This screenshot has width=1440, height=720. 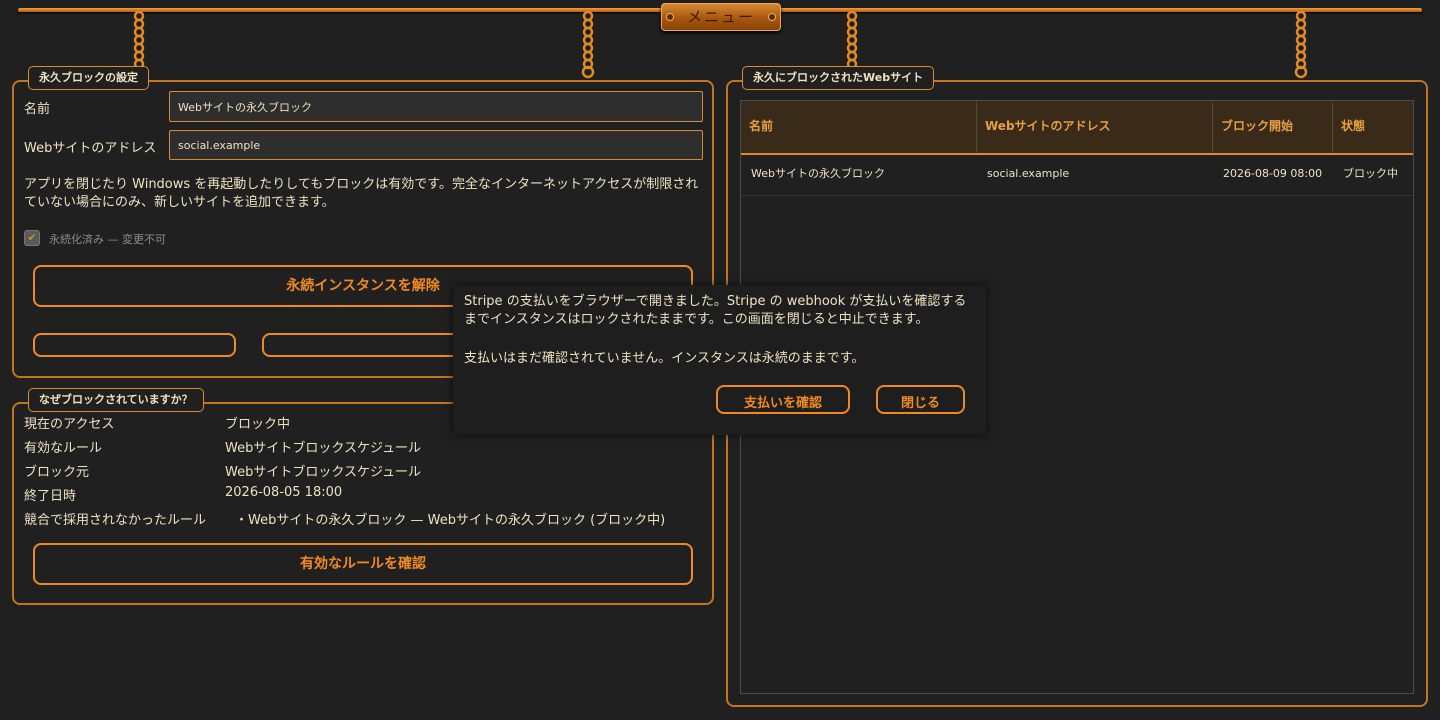 What do you see at coordinates (859, 127) in the screenshot?
I see `column-header-name: 名前` at bounding box center [859, 127].